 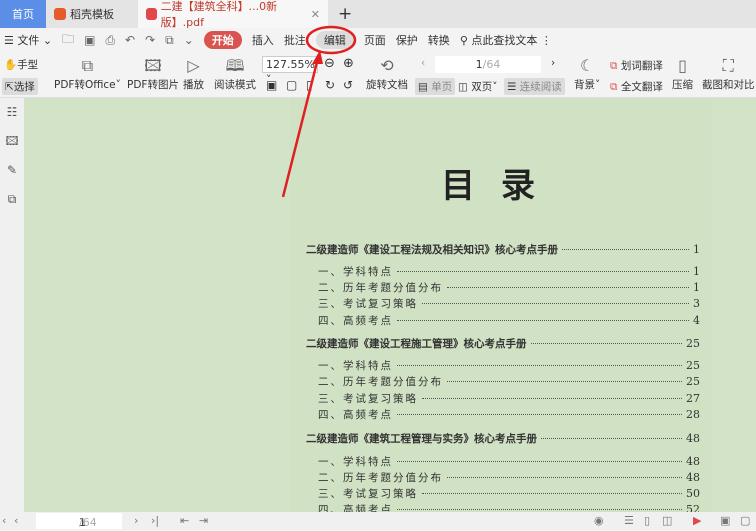 What do you see at coordinates (728, 73) in the screenshot?
I see `screenshot-compare-button: ⛶ 截图和对比` at bounding box center [728, 73].